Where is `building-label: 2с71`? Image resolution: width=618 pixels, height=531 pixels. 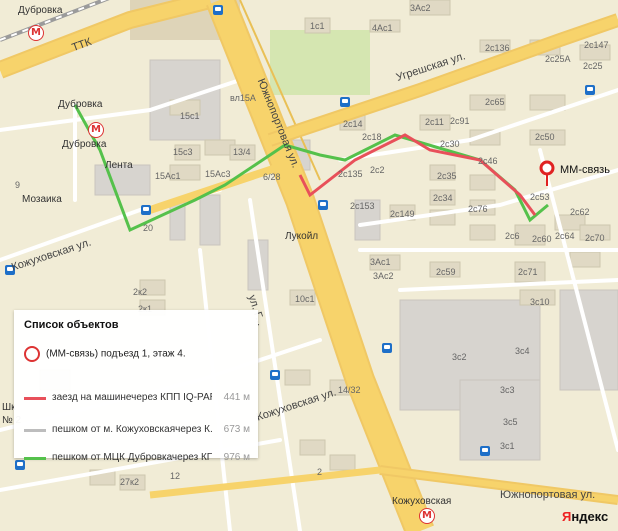
building-label: 2с71 is located at coordinates (528, 272).